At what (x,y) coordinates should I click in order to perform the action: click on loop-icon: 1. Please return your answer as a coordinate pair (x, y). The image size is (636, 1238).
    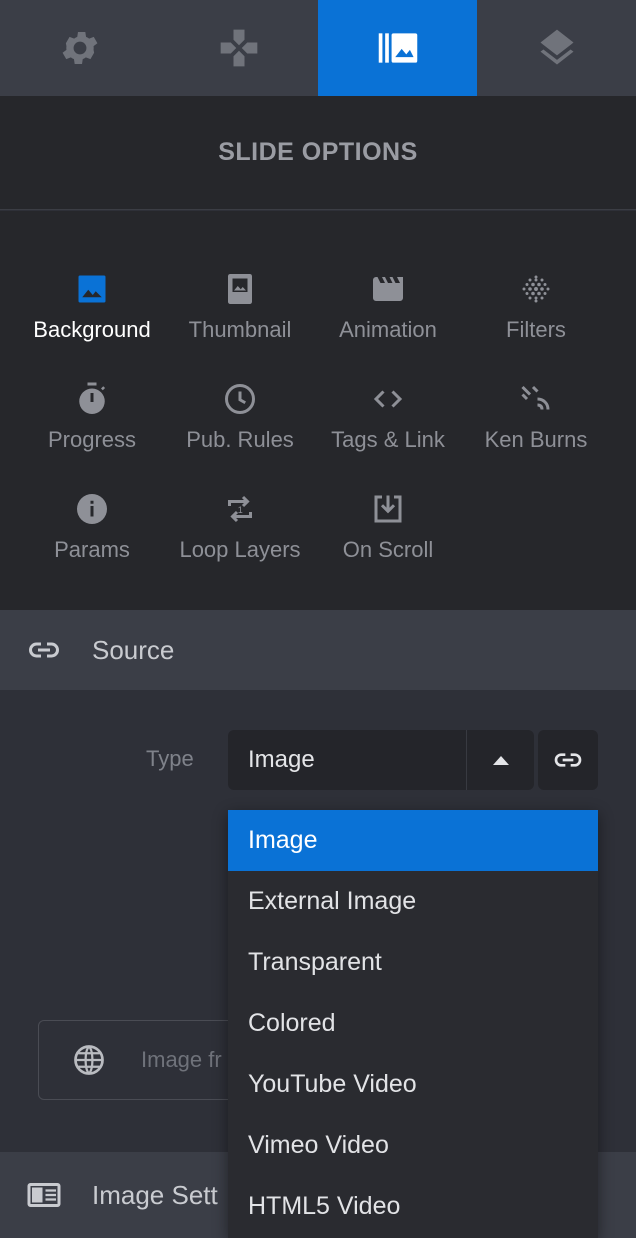
    Looking at the image, I should click on (240, 509).